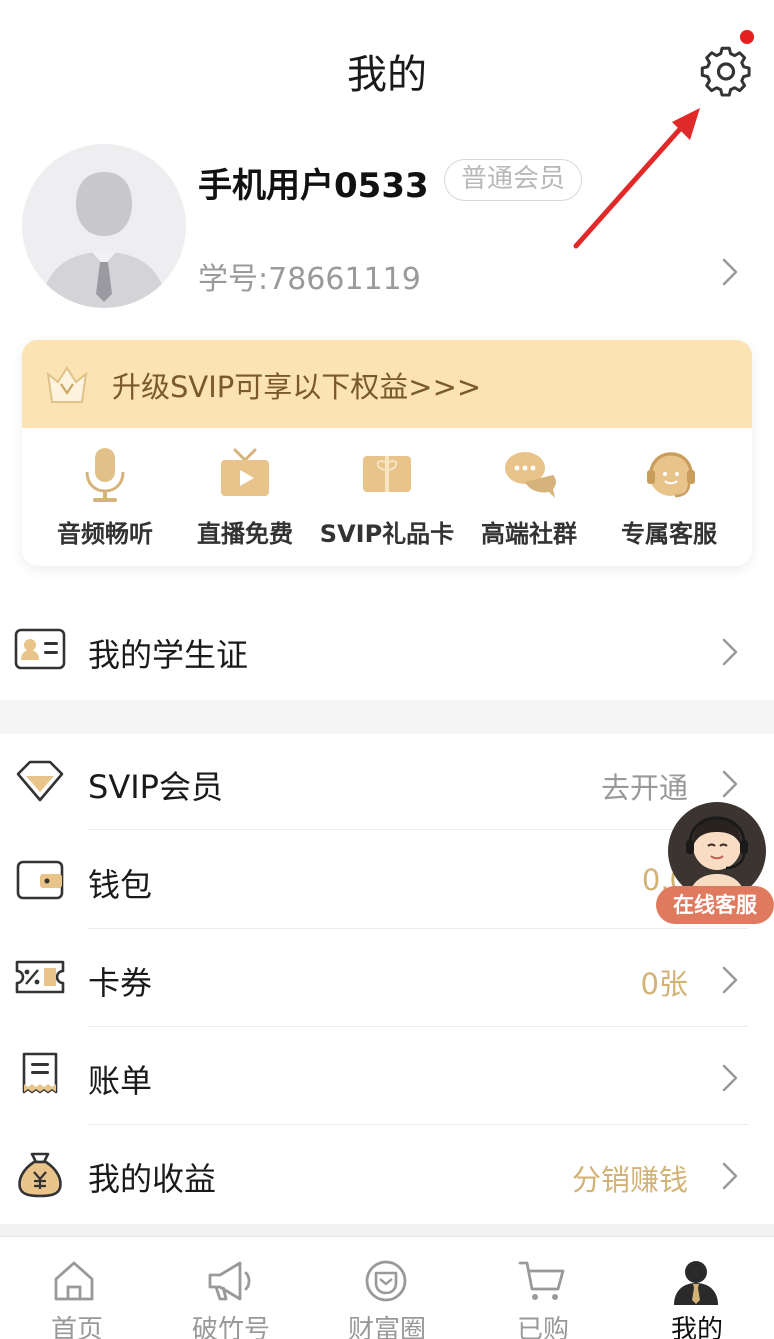 Image resolution: width=774 pixels, height=1339 pixels. I want to click on nav-label: 破竹号, so click(230, 1327).